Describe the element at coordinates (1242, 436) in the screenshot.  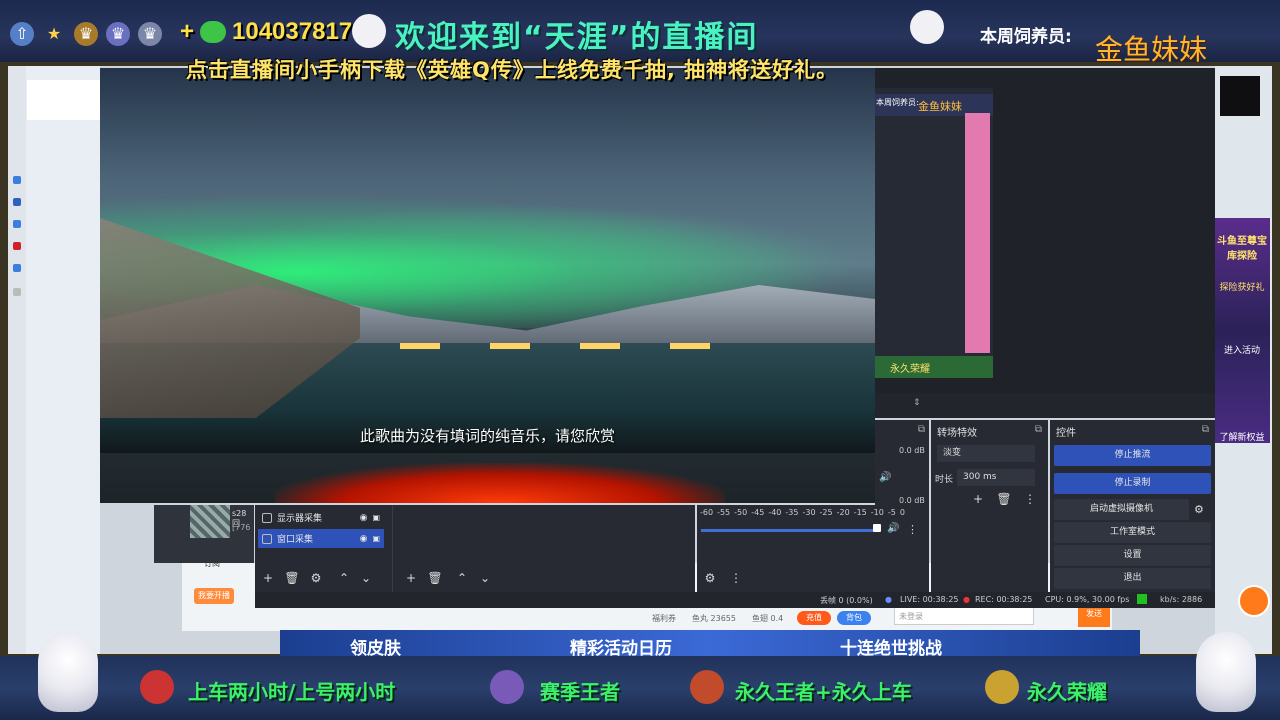
I see `rights-button: 了解新权益` at that location.